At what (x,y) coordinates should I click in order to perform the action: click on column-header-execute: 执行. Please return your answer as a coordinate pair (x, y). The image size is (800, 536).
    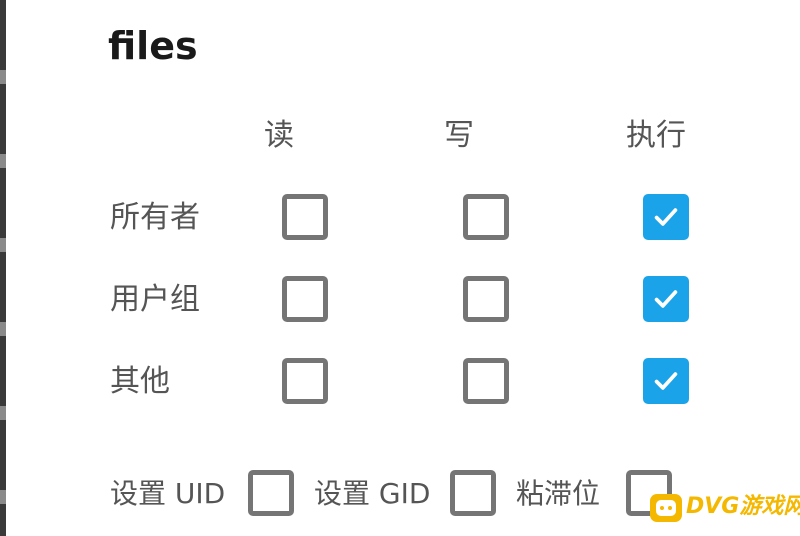
    Looking at the image, I should click on (656, 135).